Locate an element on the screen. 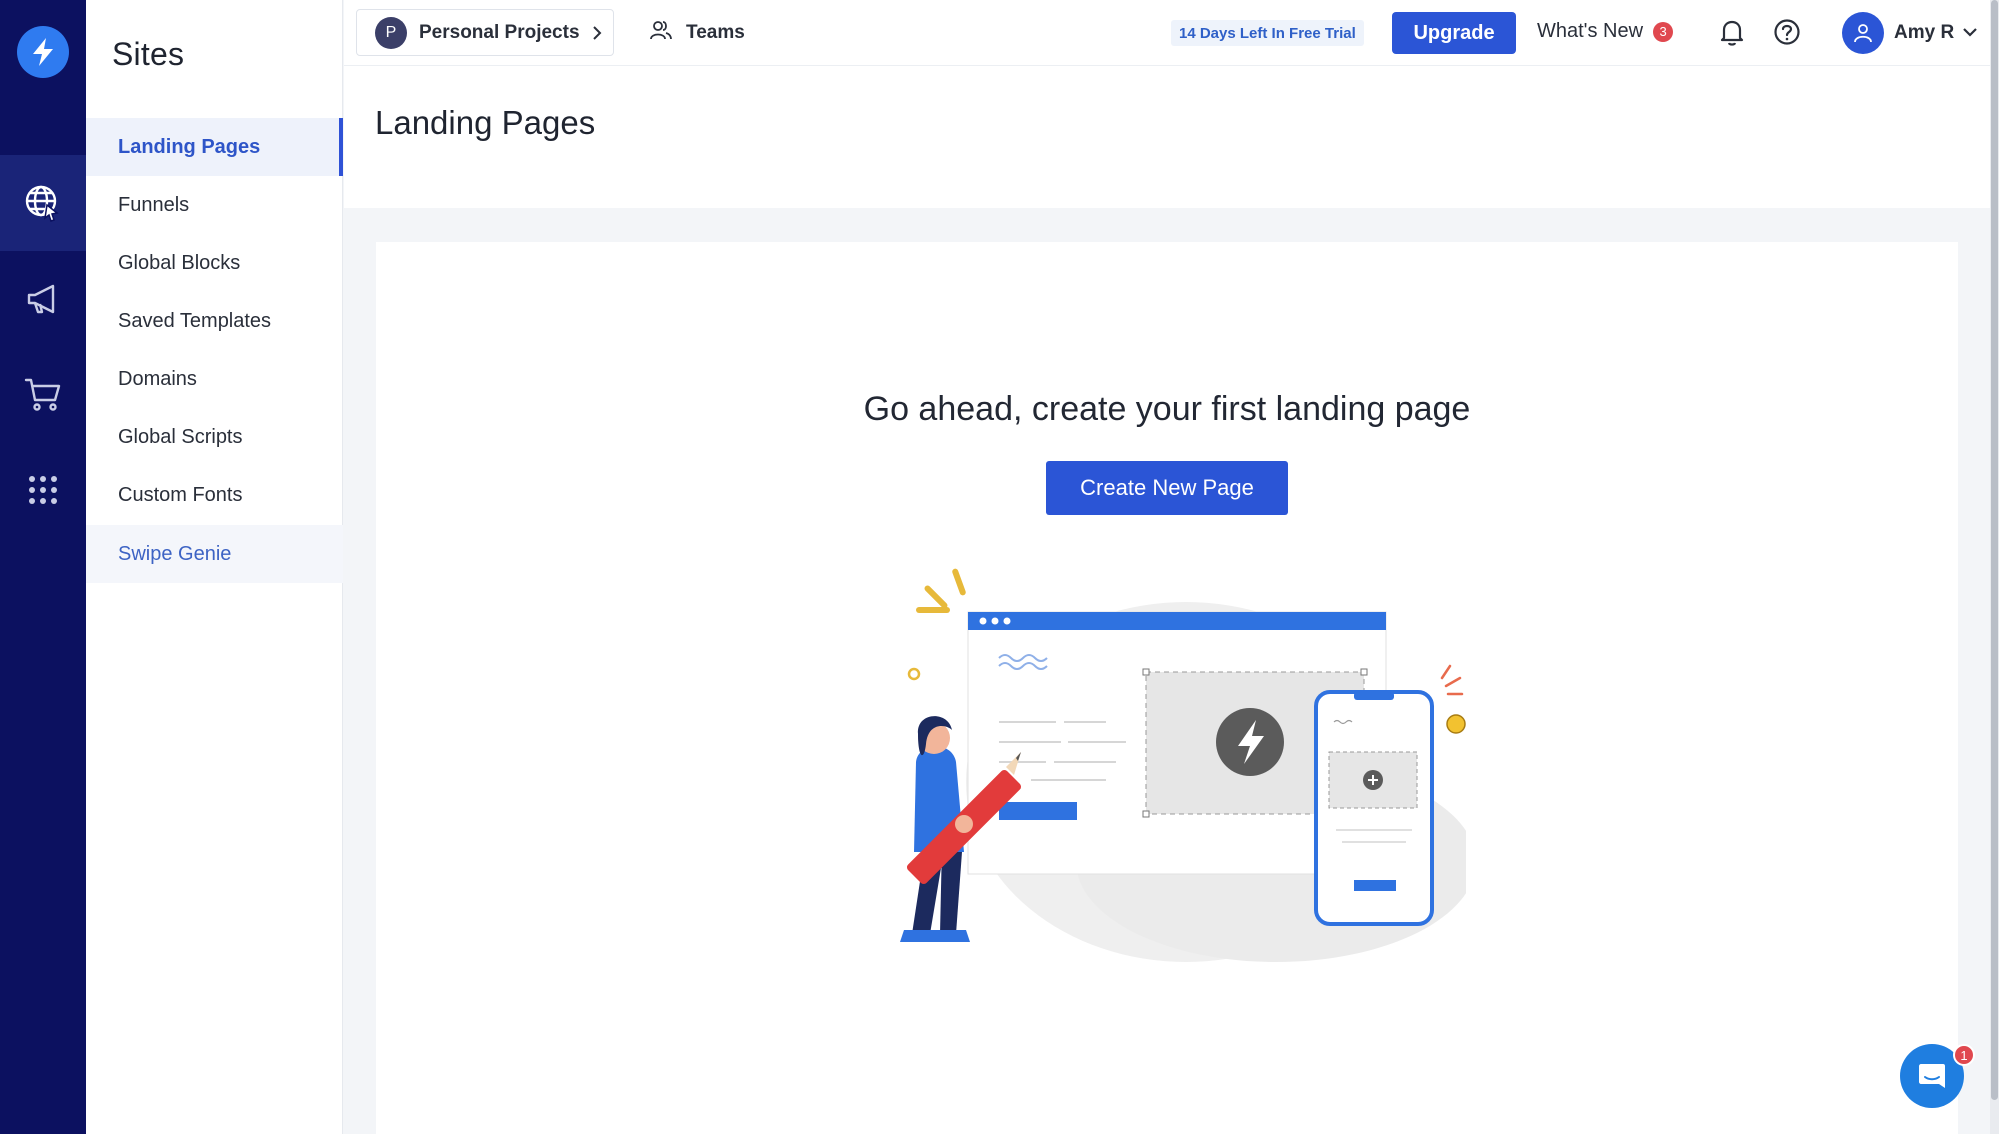 The height and width of the screenshot is (1134, 1999). bolt-logo-icon is located at coordinates (43, 52).